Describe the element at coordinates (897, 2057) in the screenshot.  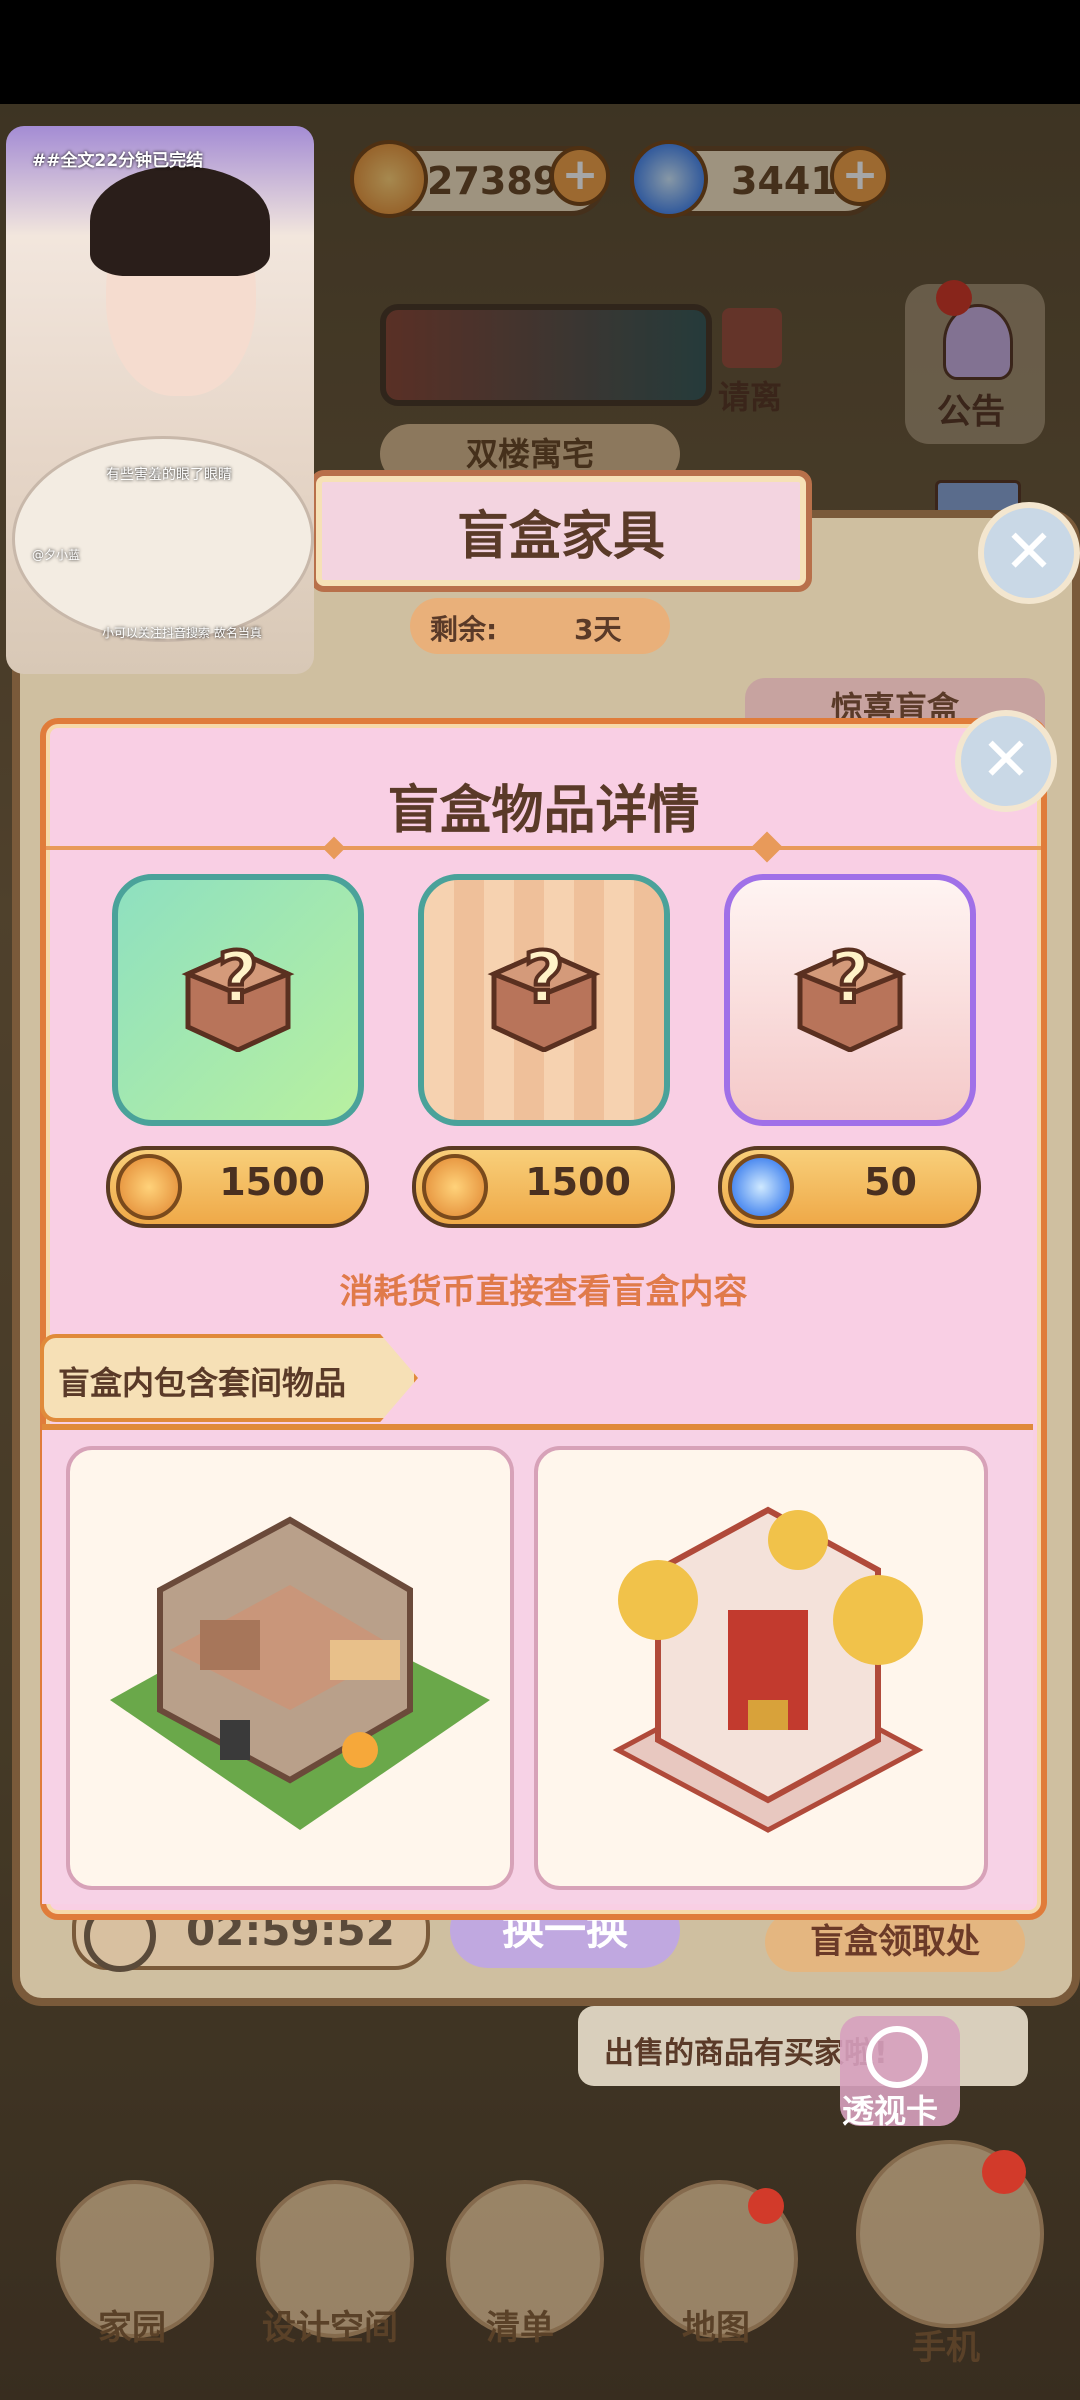
I see `magnifier-icon` at that location.